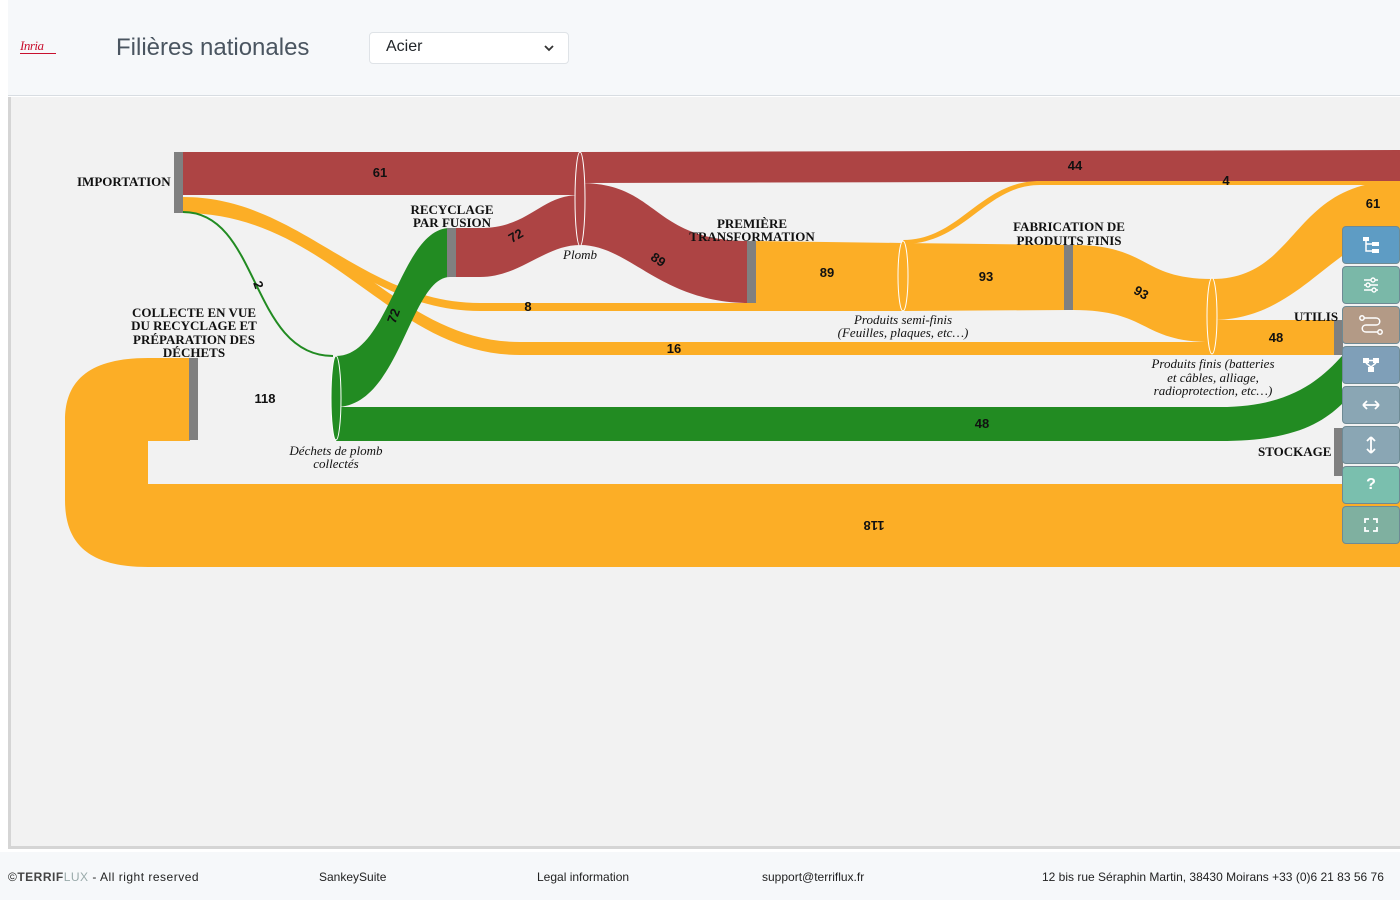 The width and height of the screenshot is (1400, 900). I want to click on value-premiere-semi: 89, so click(827, 272).